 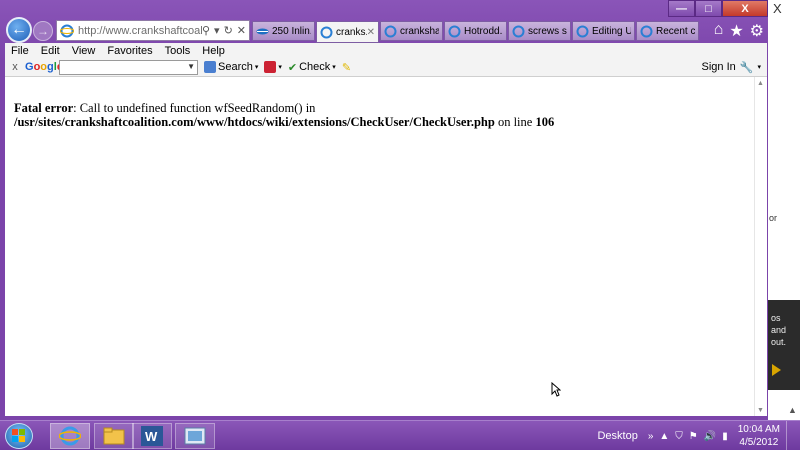 What do you see at coordinates (217, 30) in the screenshot?
I see `dropdown-icon: ▾` at bounding box center [217, 30].